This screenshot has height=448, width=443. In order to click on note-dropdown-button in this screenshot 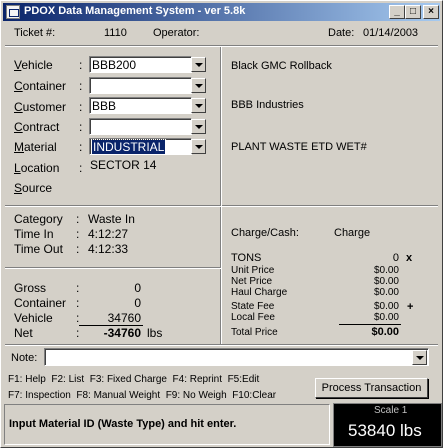, I will do `click(419, 357)`.